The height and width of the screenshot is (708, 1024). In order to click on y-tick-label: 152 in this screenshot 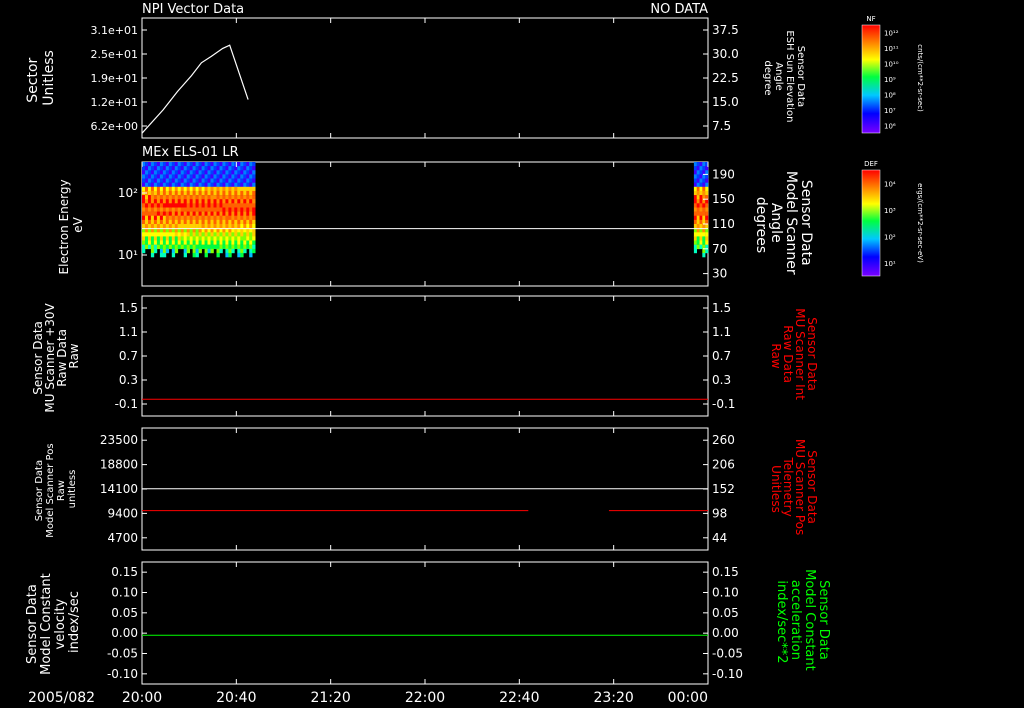, I will do `click(723, 489)`.